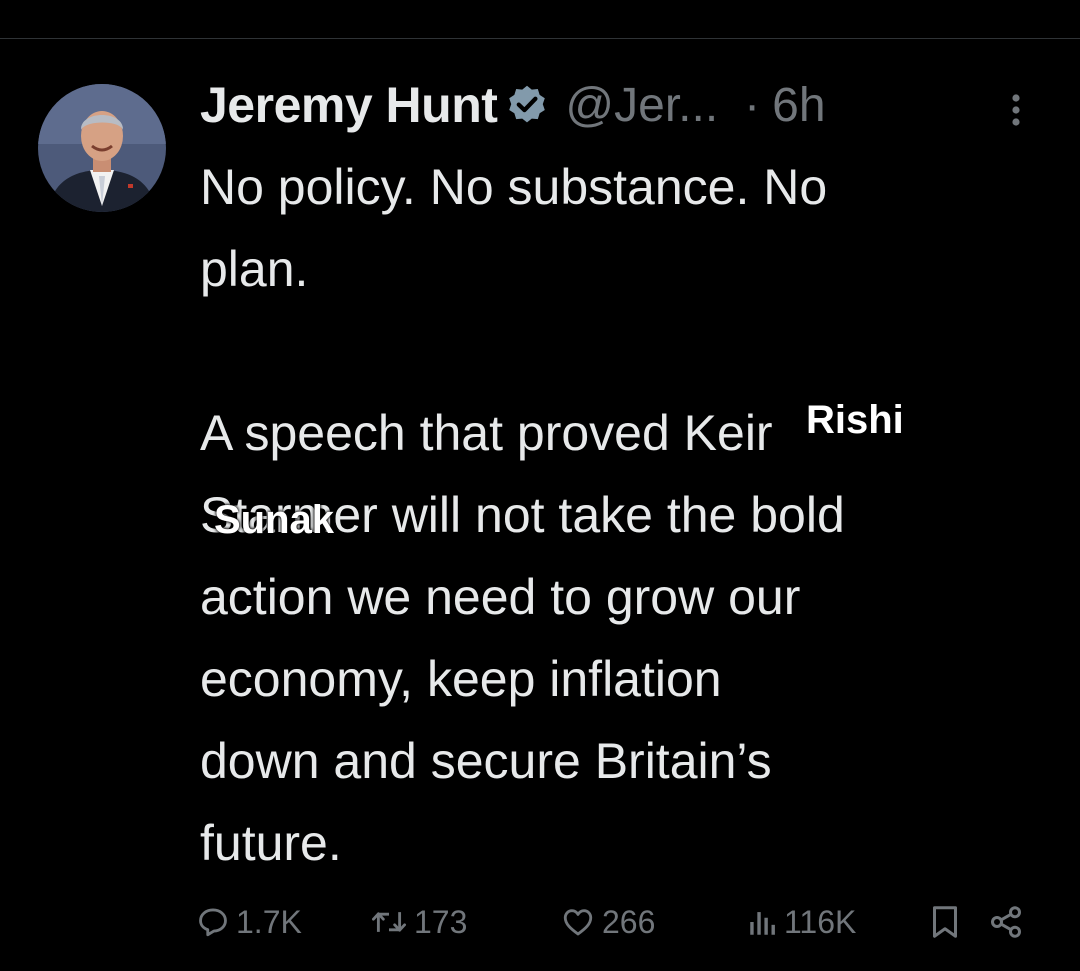 This screenshot has width=1080, height=971. Describe the element at coordinates (578, 922) in the screenshot. I see `heart-icon` at that location.